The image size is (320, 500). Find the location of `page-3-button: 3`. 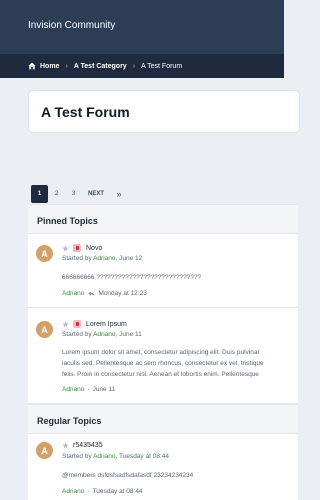

page-3-button: 3 is located at coordinates (73, 194).